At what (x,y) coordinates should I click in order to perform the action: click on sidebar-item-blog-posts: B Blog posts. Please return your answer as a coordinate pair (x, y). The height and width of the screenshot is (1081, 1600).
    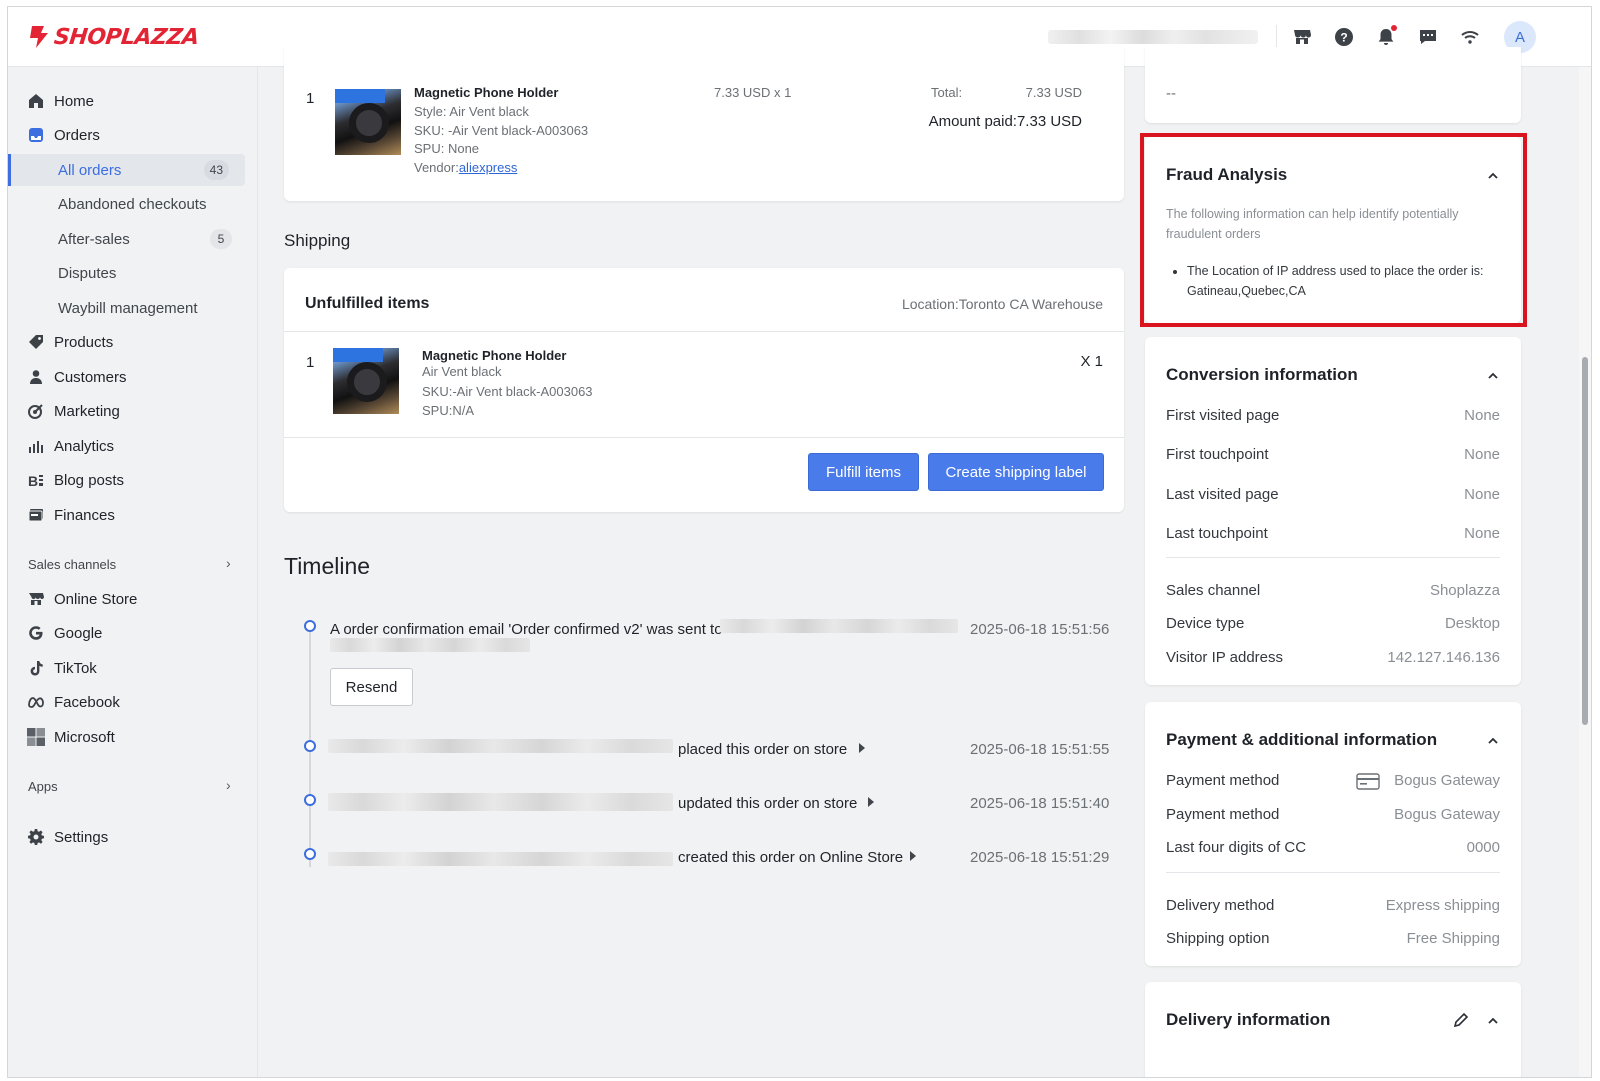
    Looking at the image, I should click on (133, 480).